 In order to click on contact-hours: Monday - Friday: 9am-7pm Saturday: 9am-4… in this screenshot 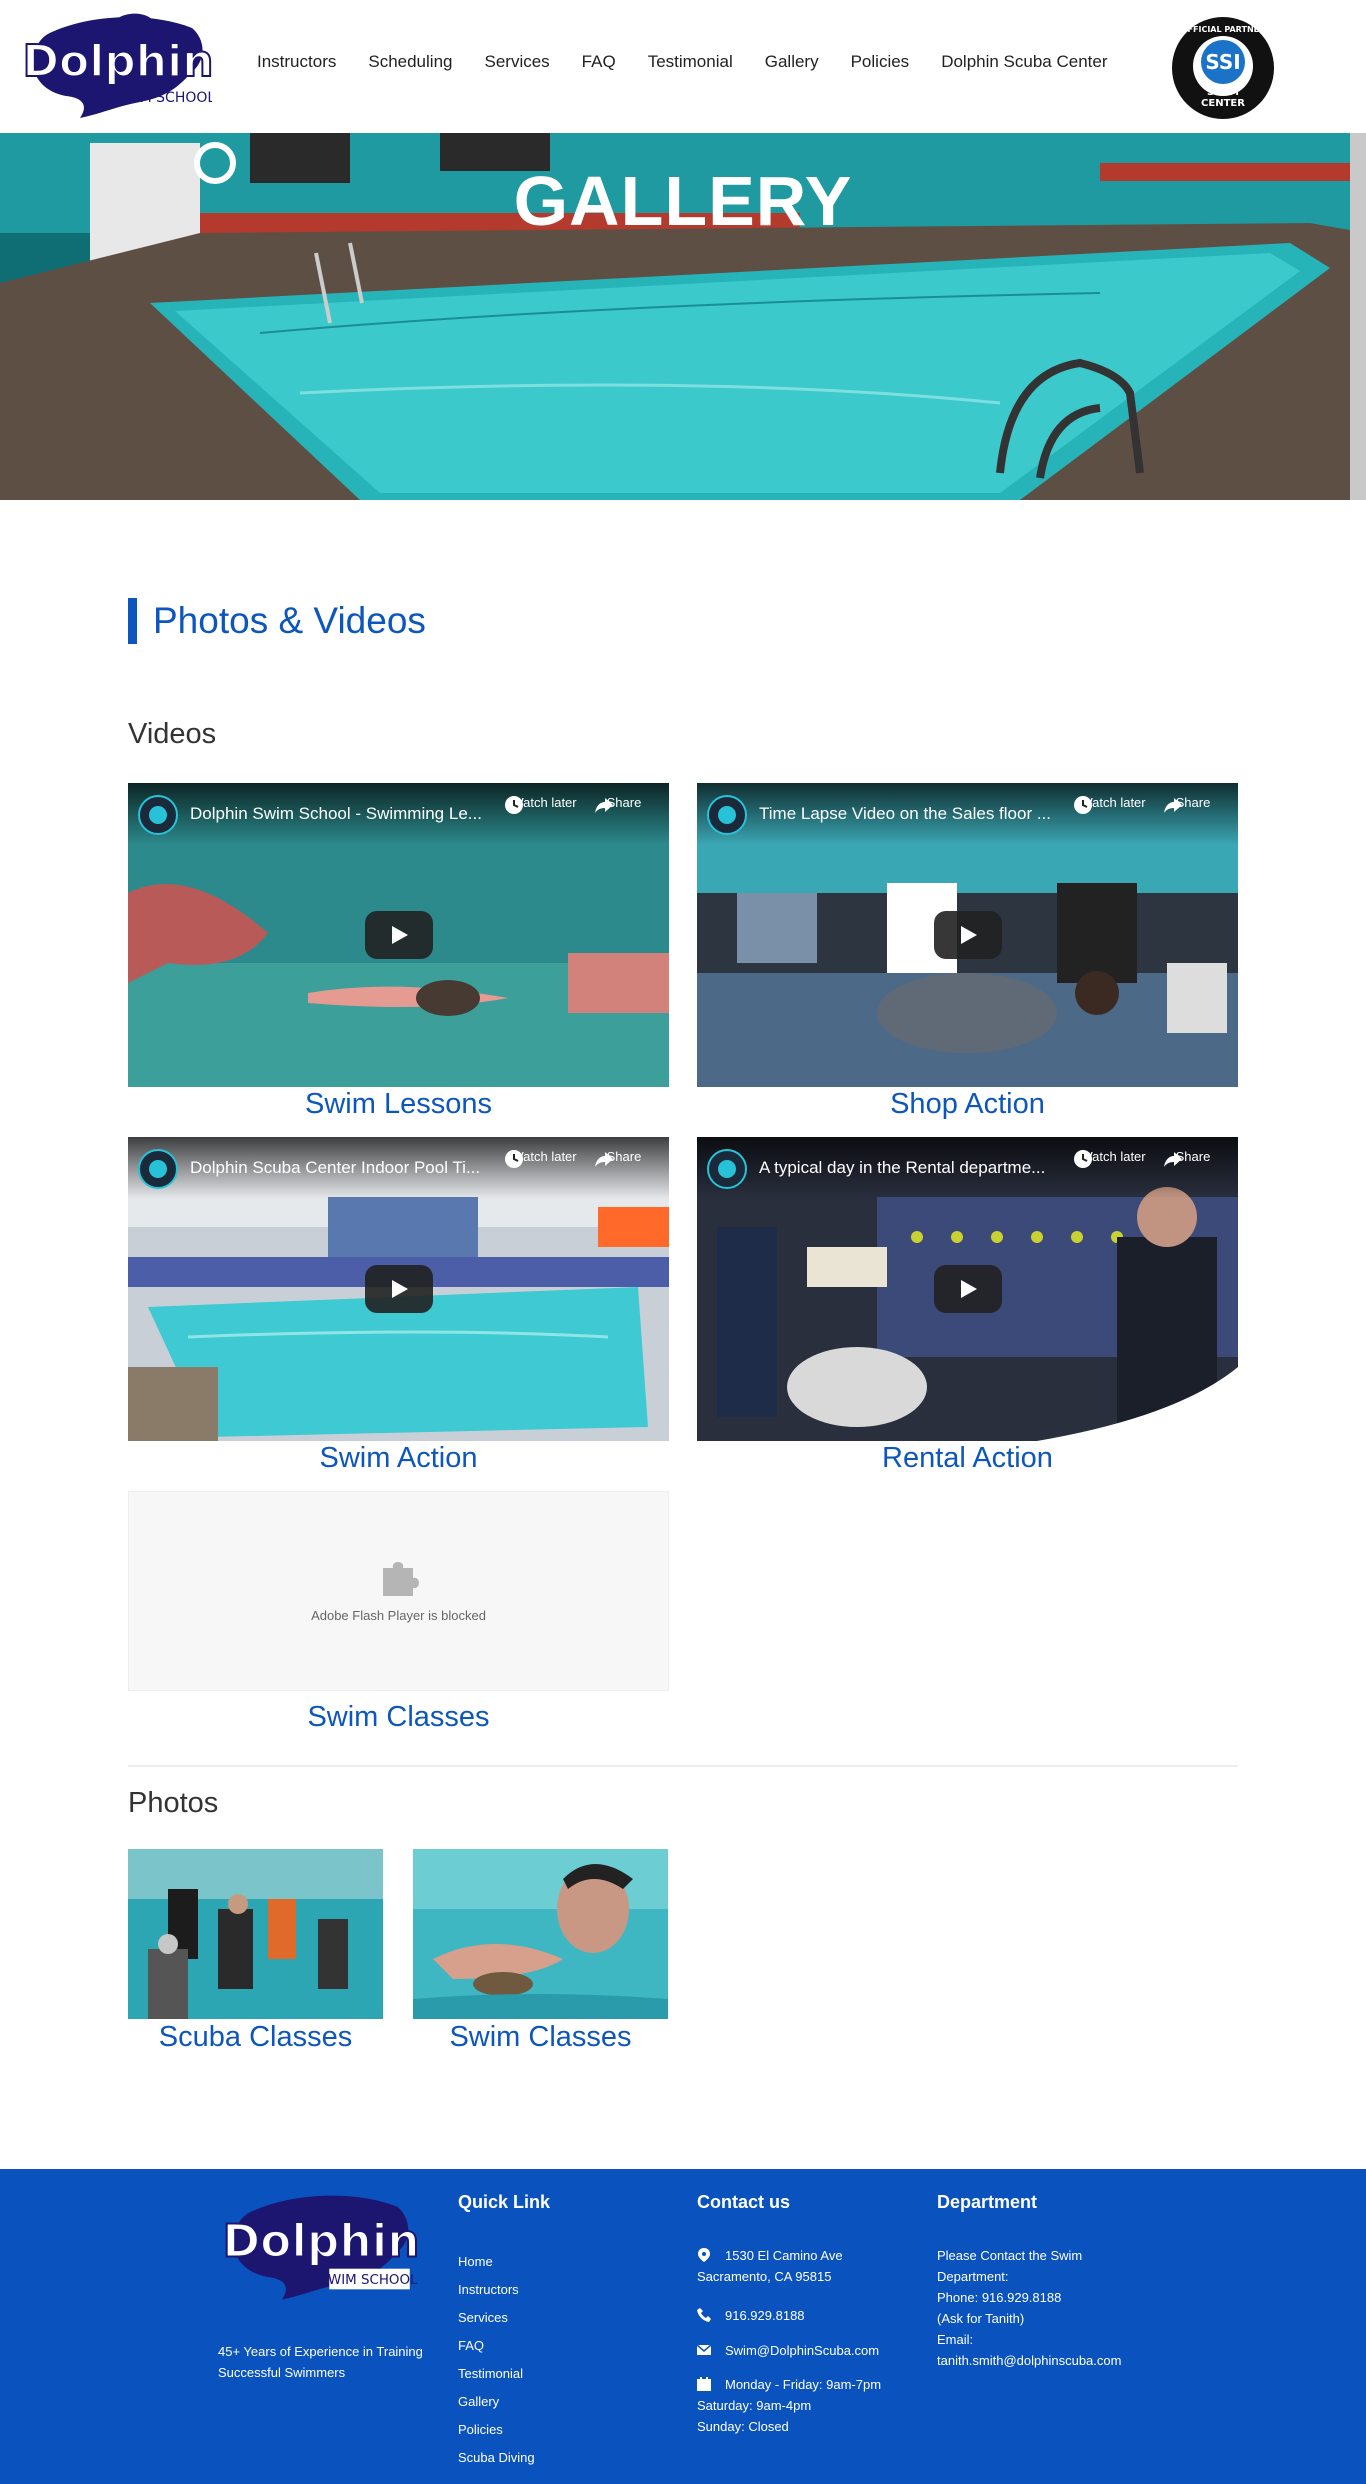, I will do `click(789, 2405)`.